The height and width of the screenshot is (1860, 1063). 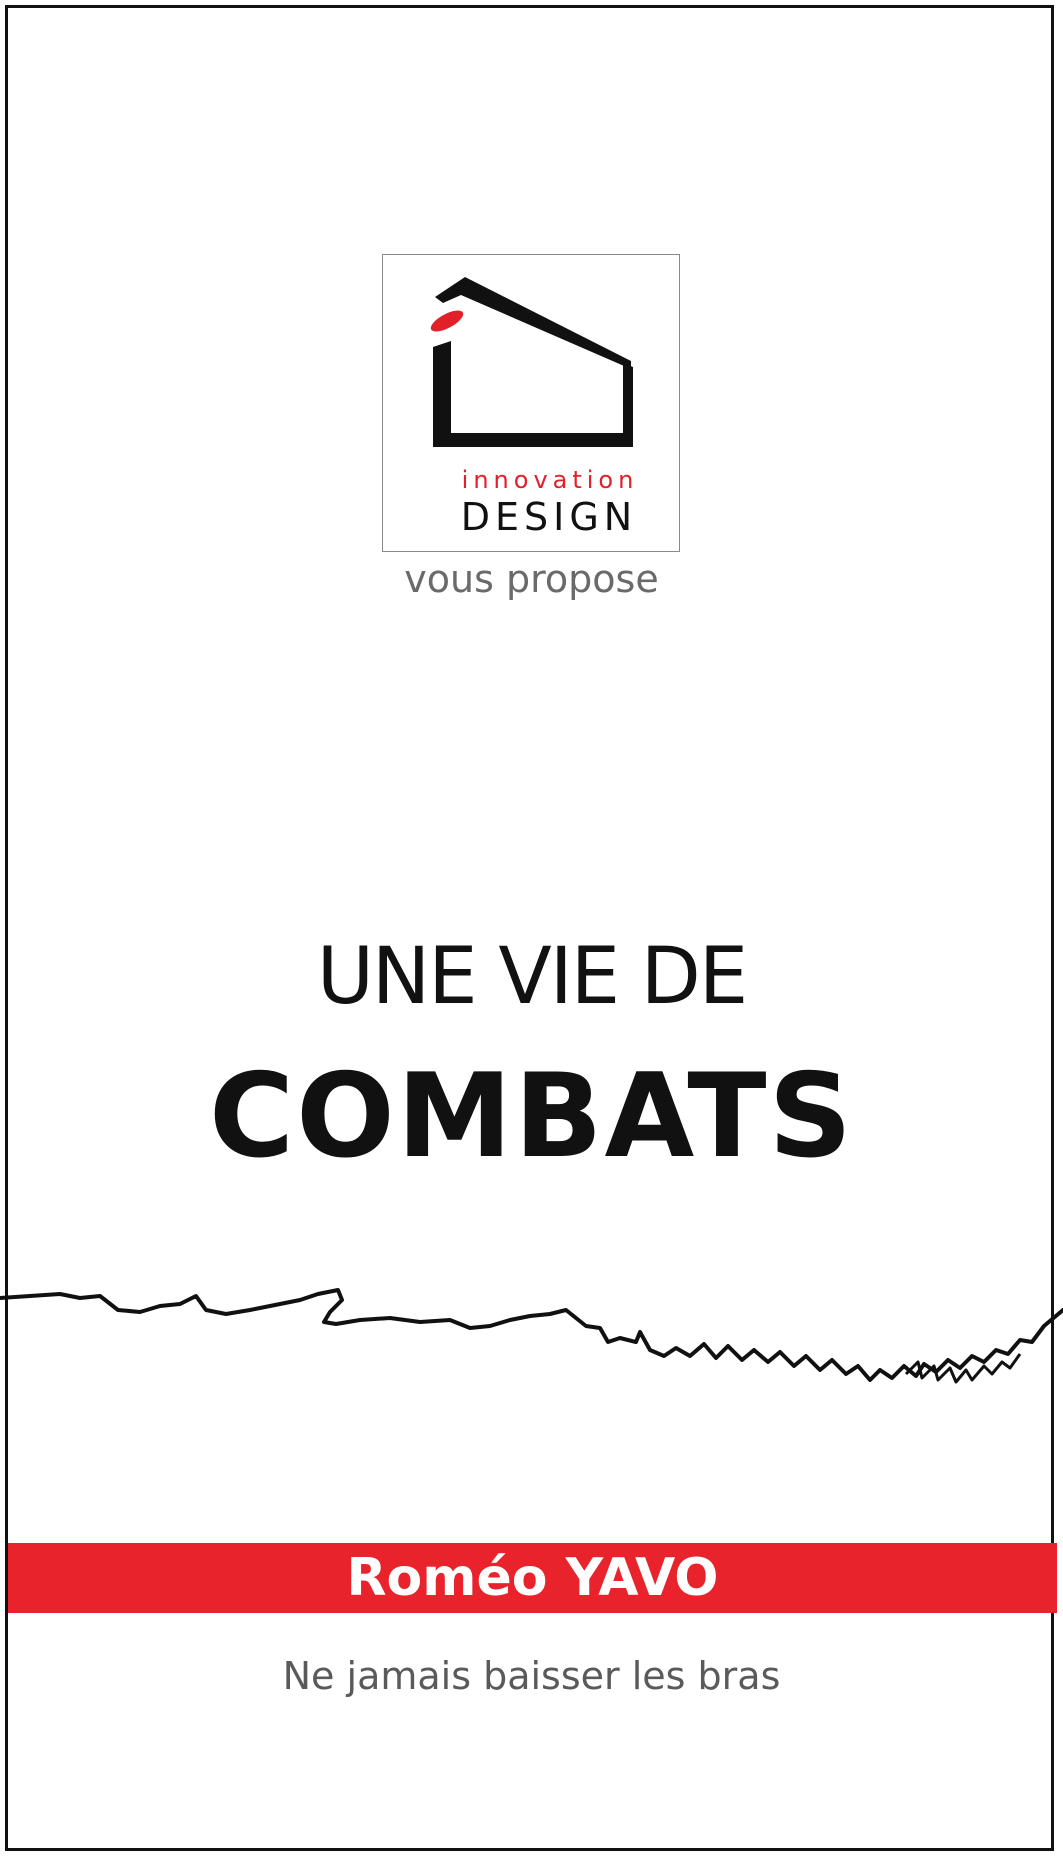 What do you see at coordinates (531, 1336) in the screenshot?
I see `scribble-line-icon` at bounding box center [531, 1336].